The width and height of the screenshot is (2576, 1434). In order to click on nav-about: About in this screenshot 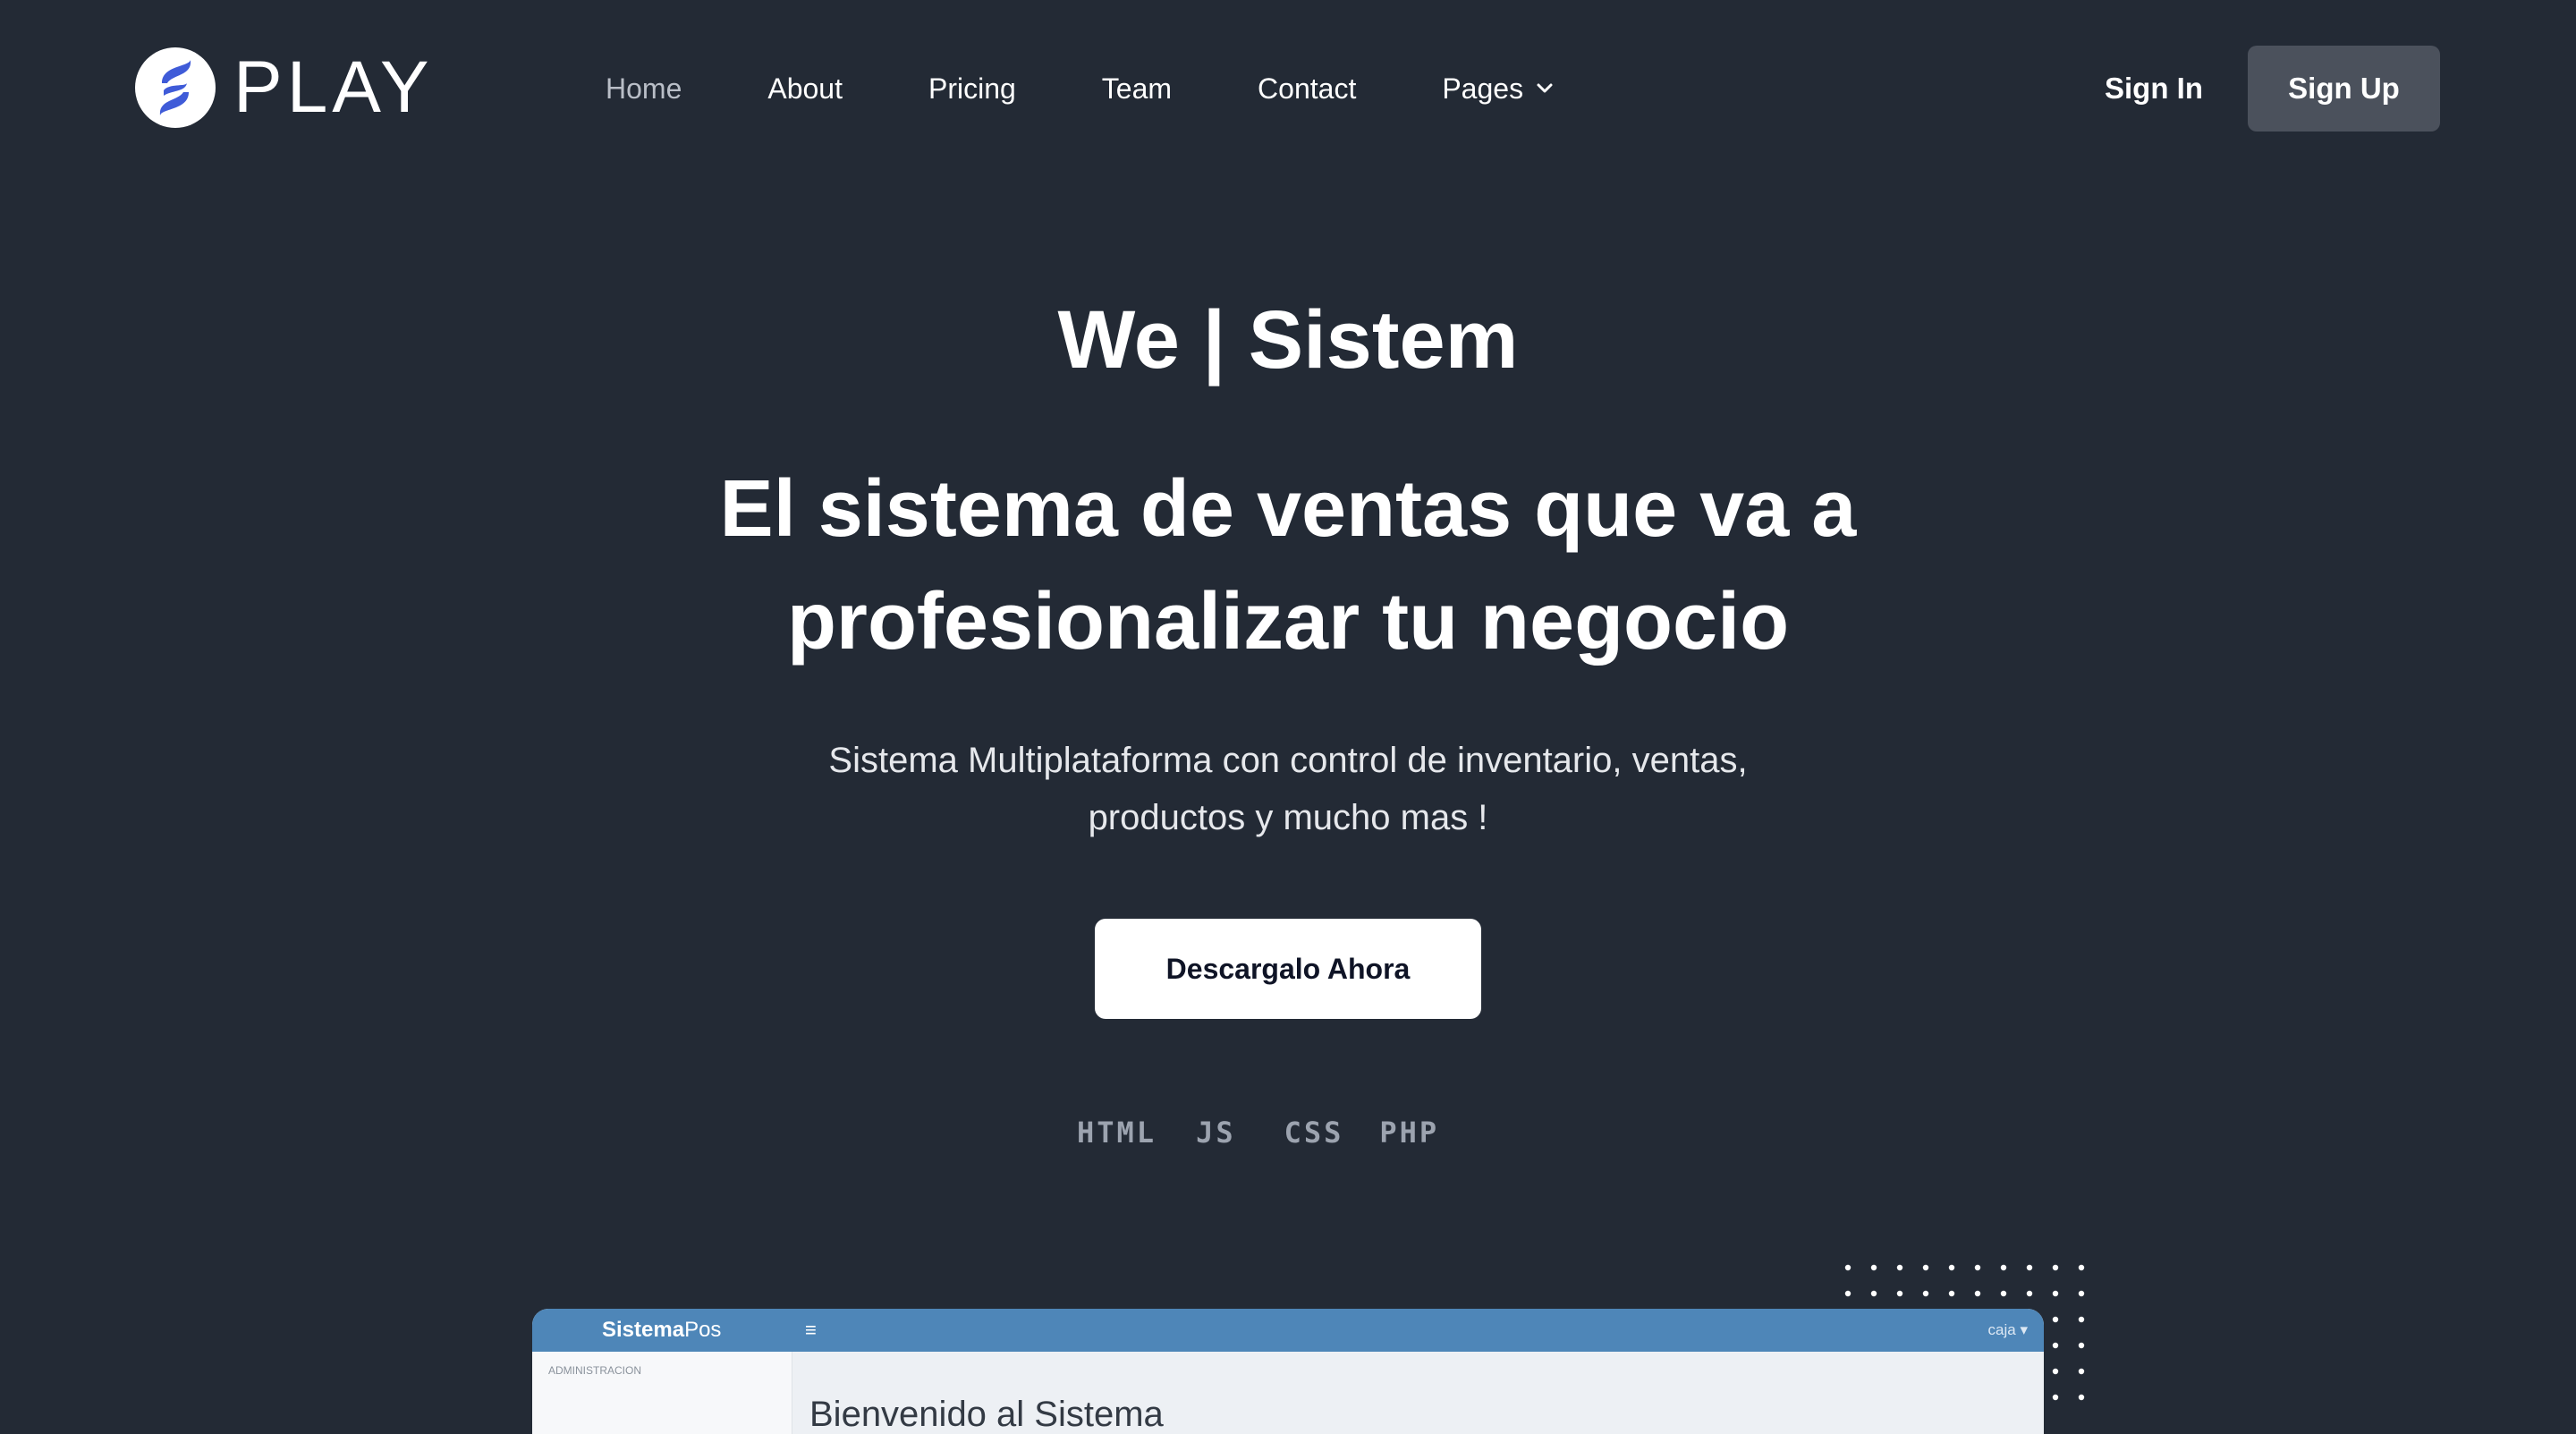, I will do `click(805, 89)`.